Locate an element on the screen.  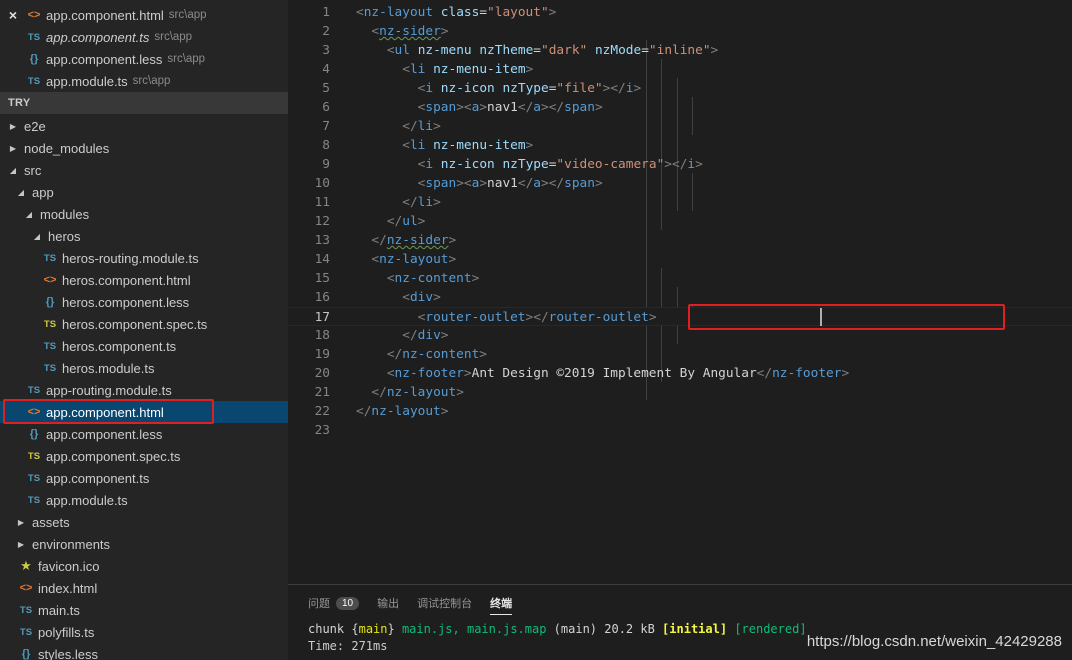
highlight-box is located at coordinates (846, 317).